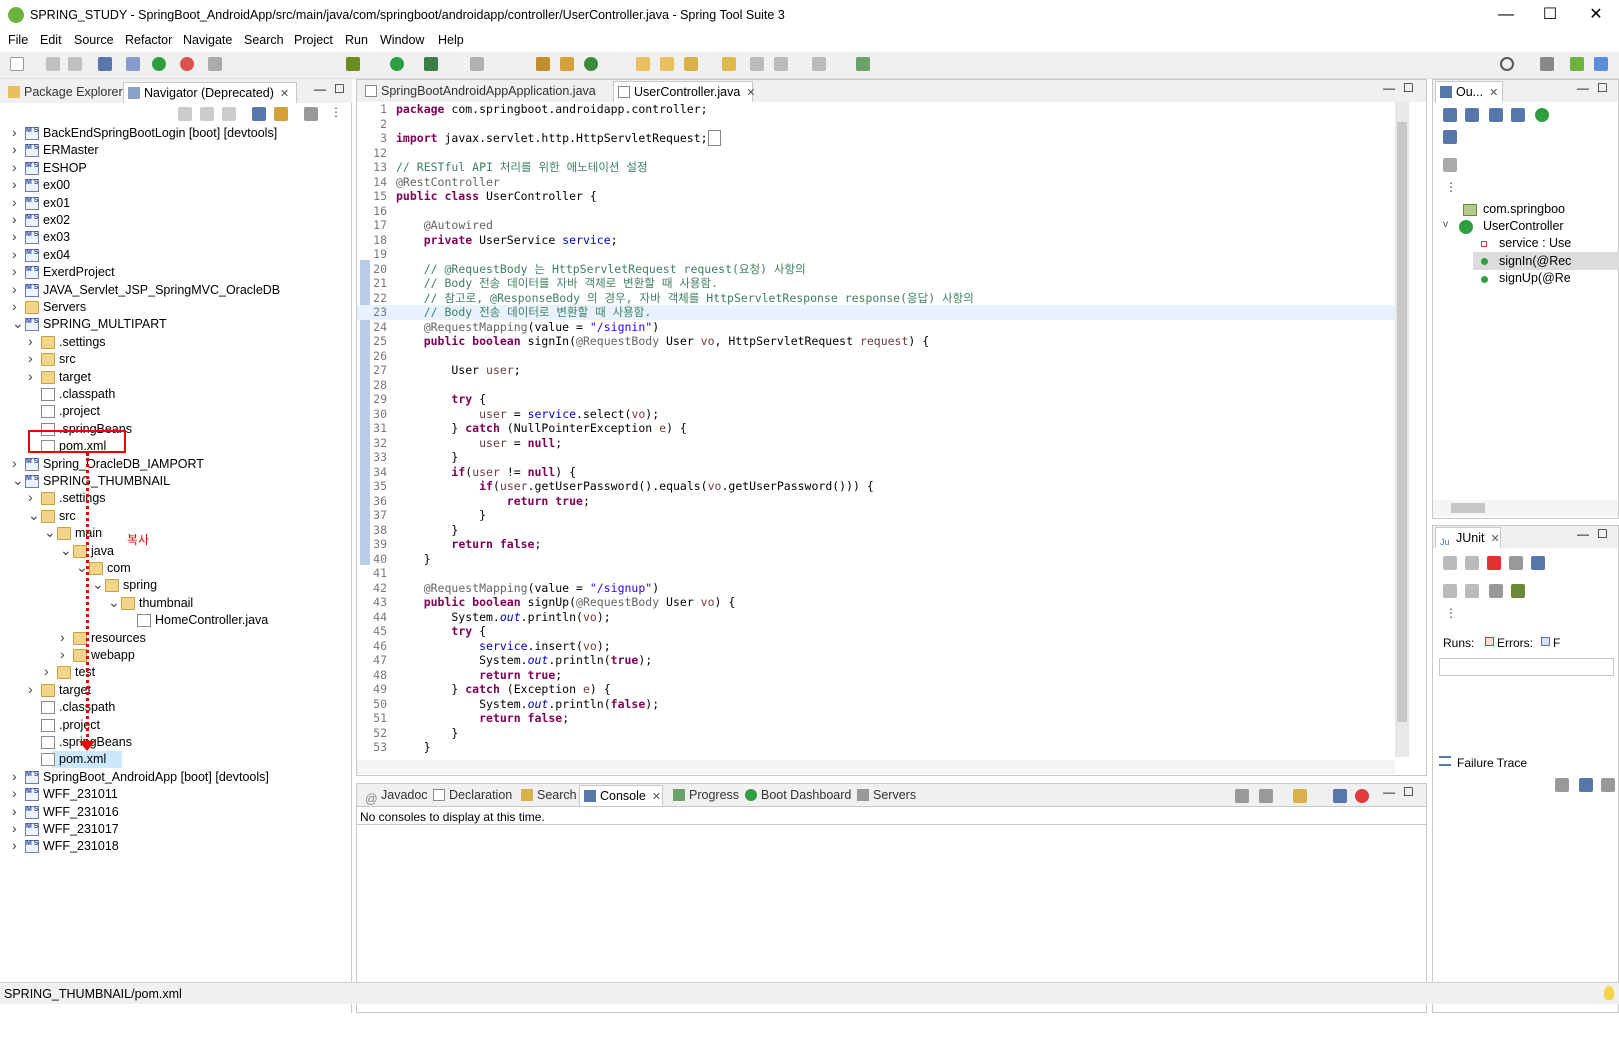  I want to click on filter-icon, so click(311, 114).